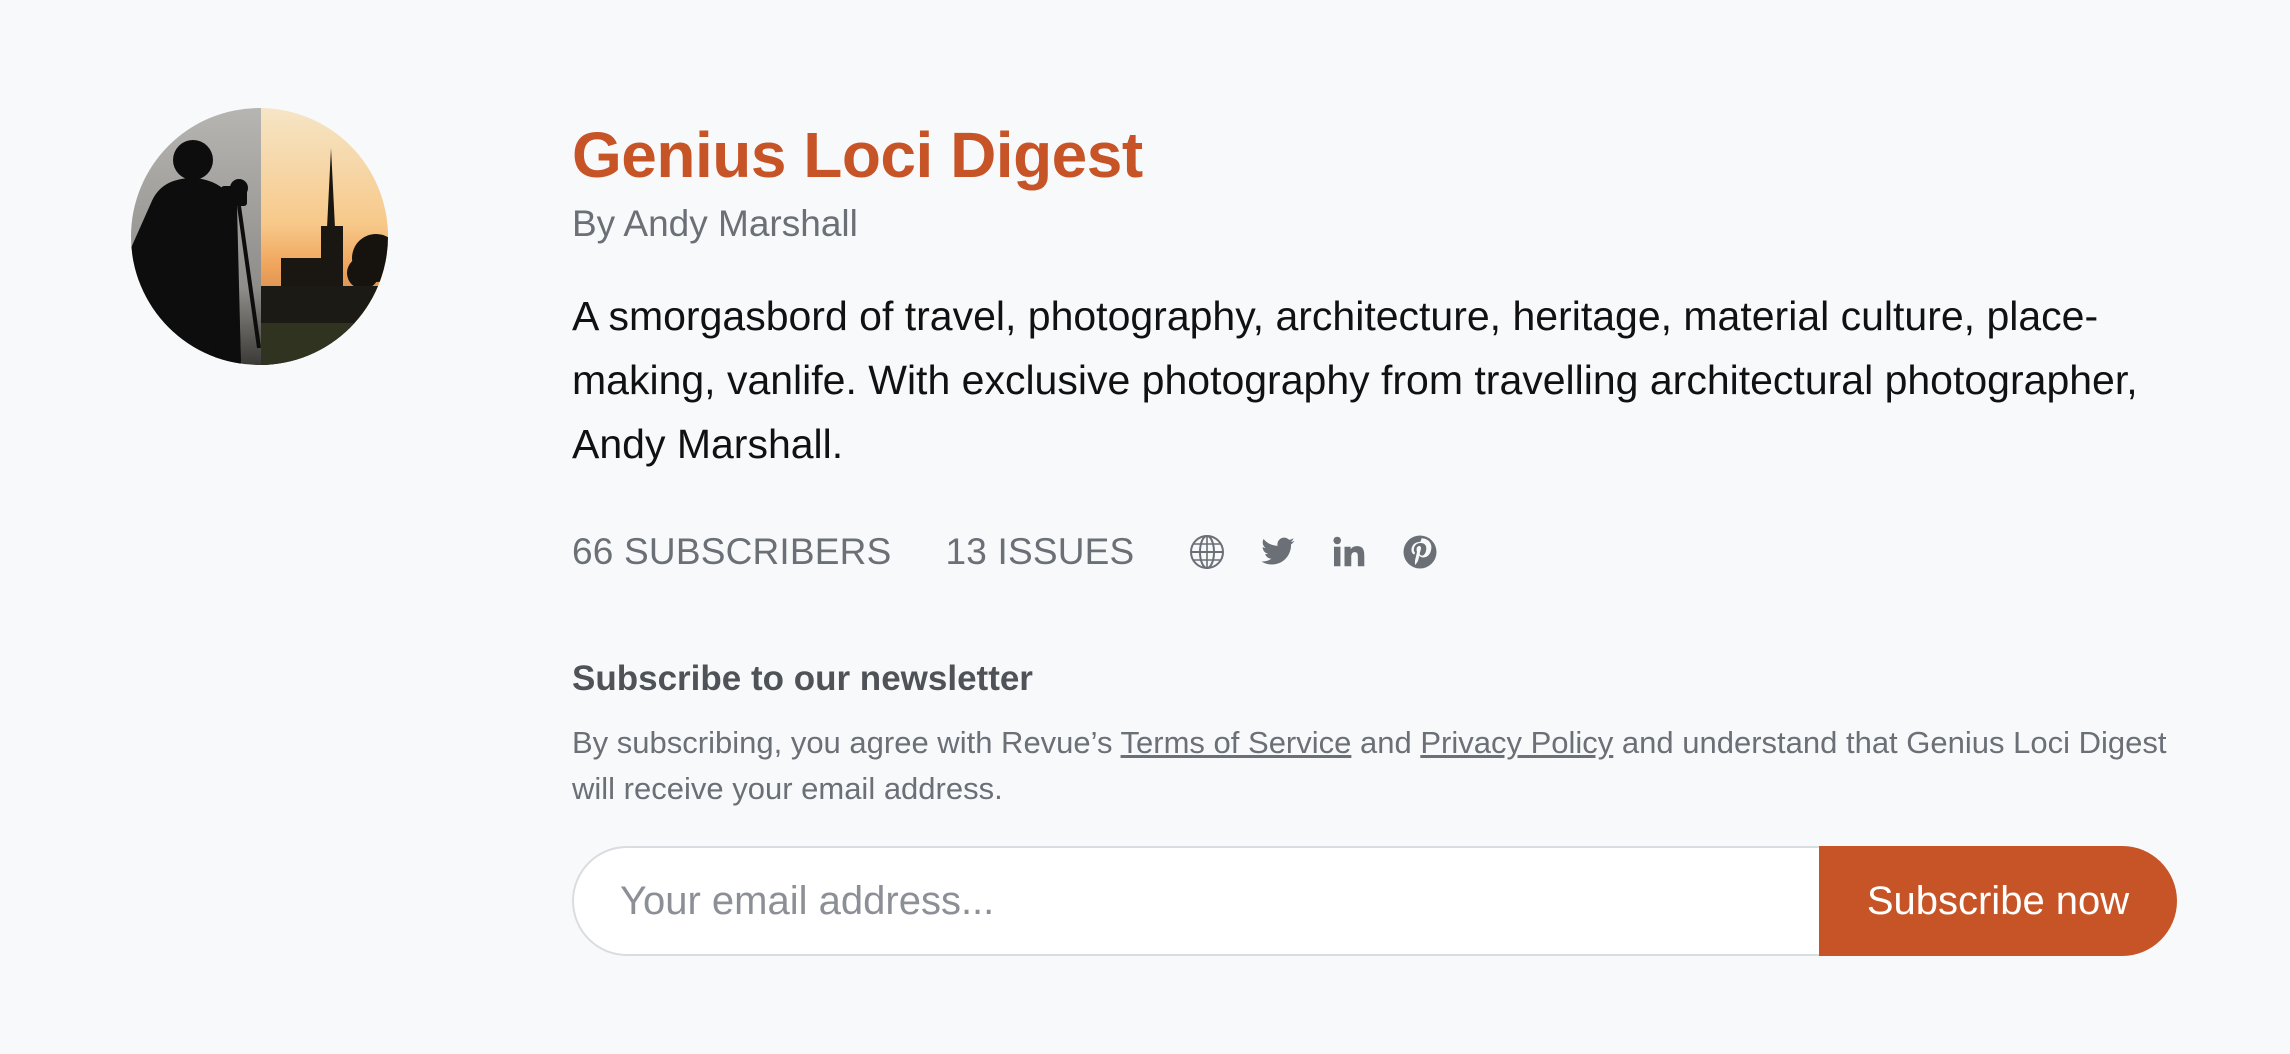  I want to click on newsletter-meta: 66 SUBSCRIBERS 13 ISSUES, so click(1377, 552).